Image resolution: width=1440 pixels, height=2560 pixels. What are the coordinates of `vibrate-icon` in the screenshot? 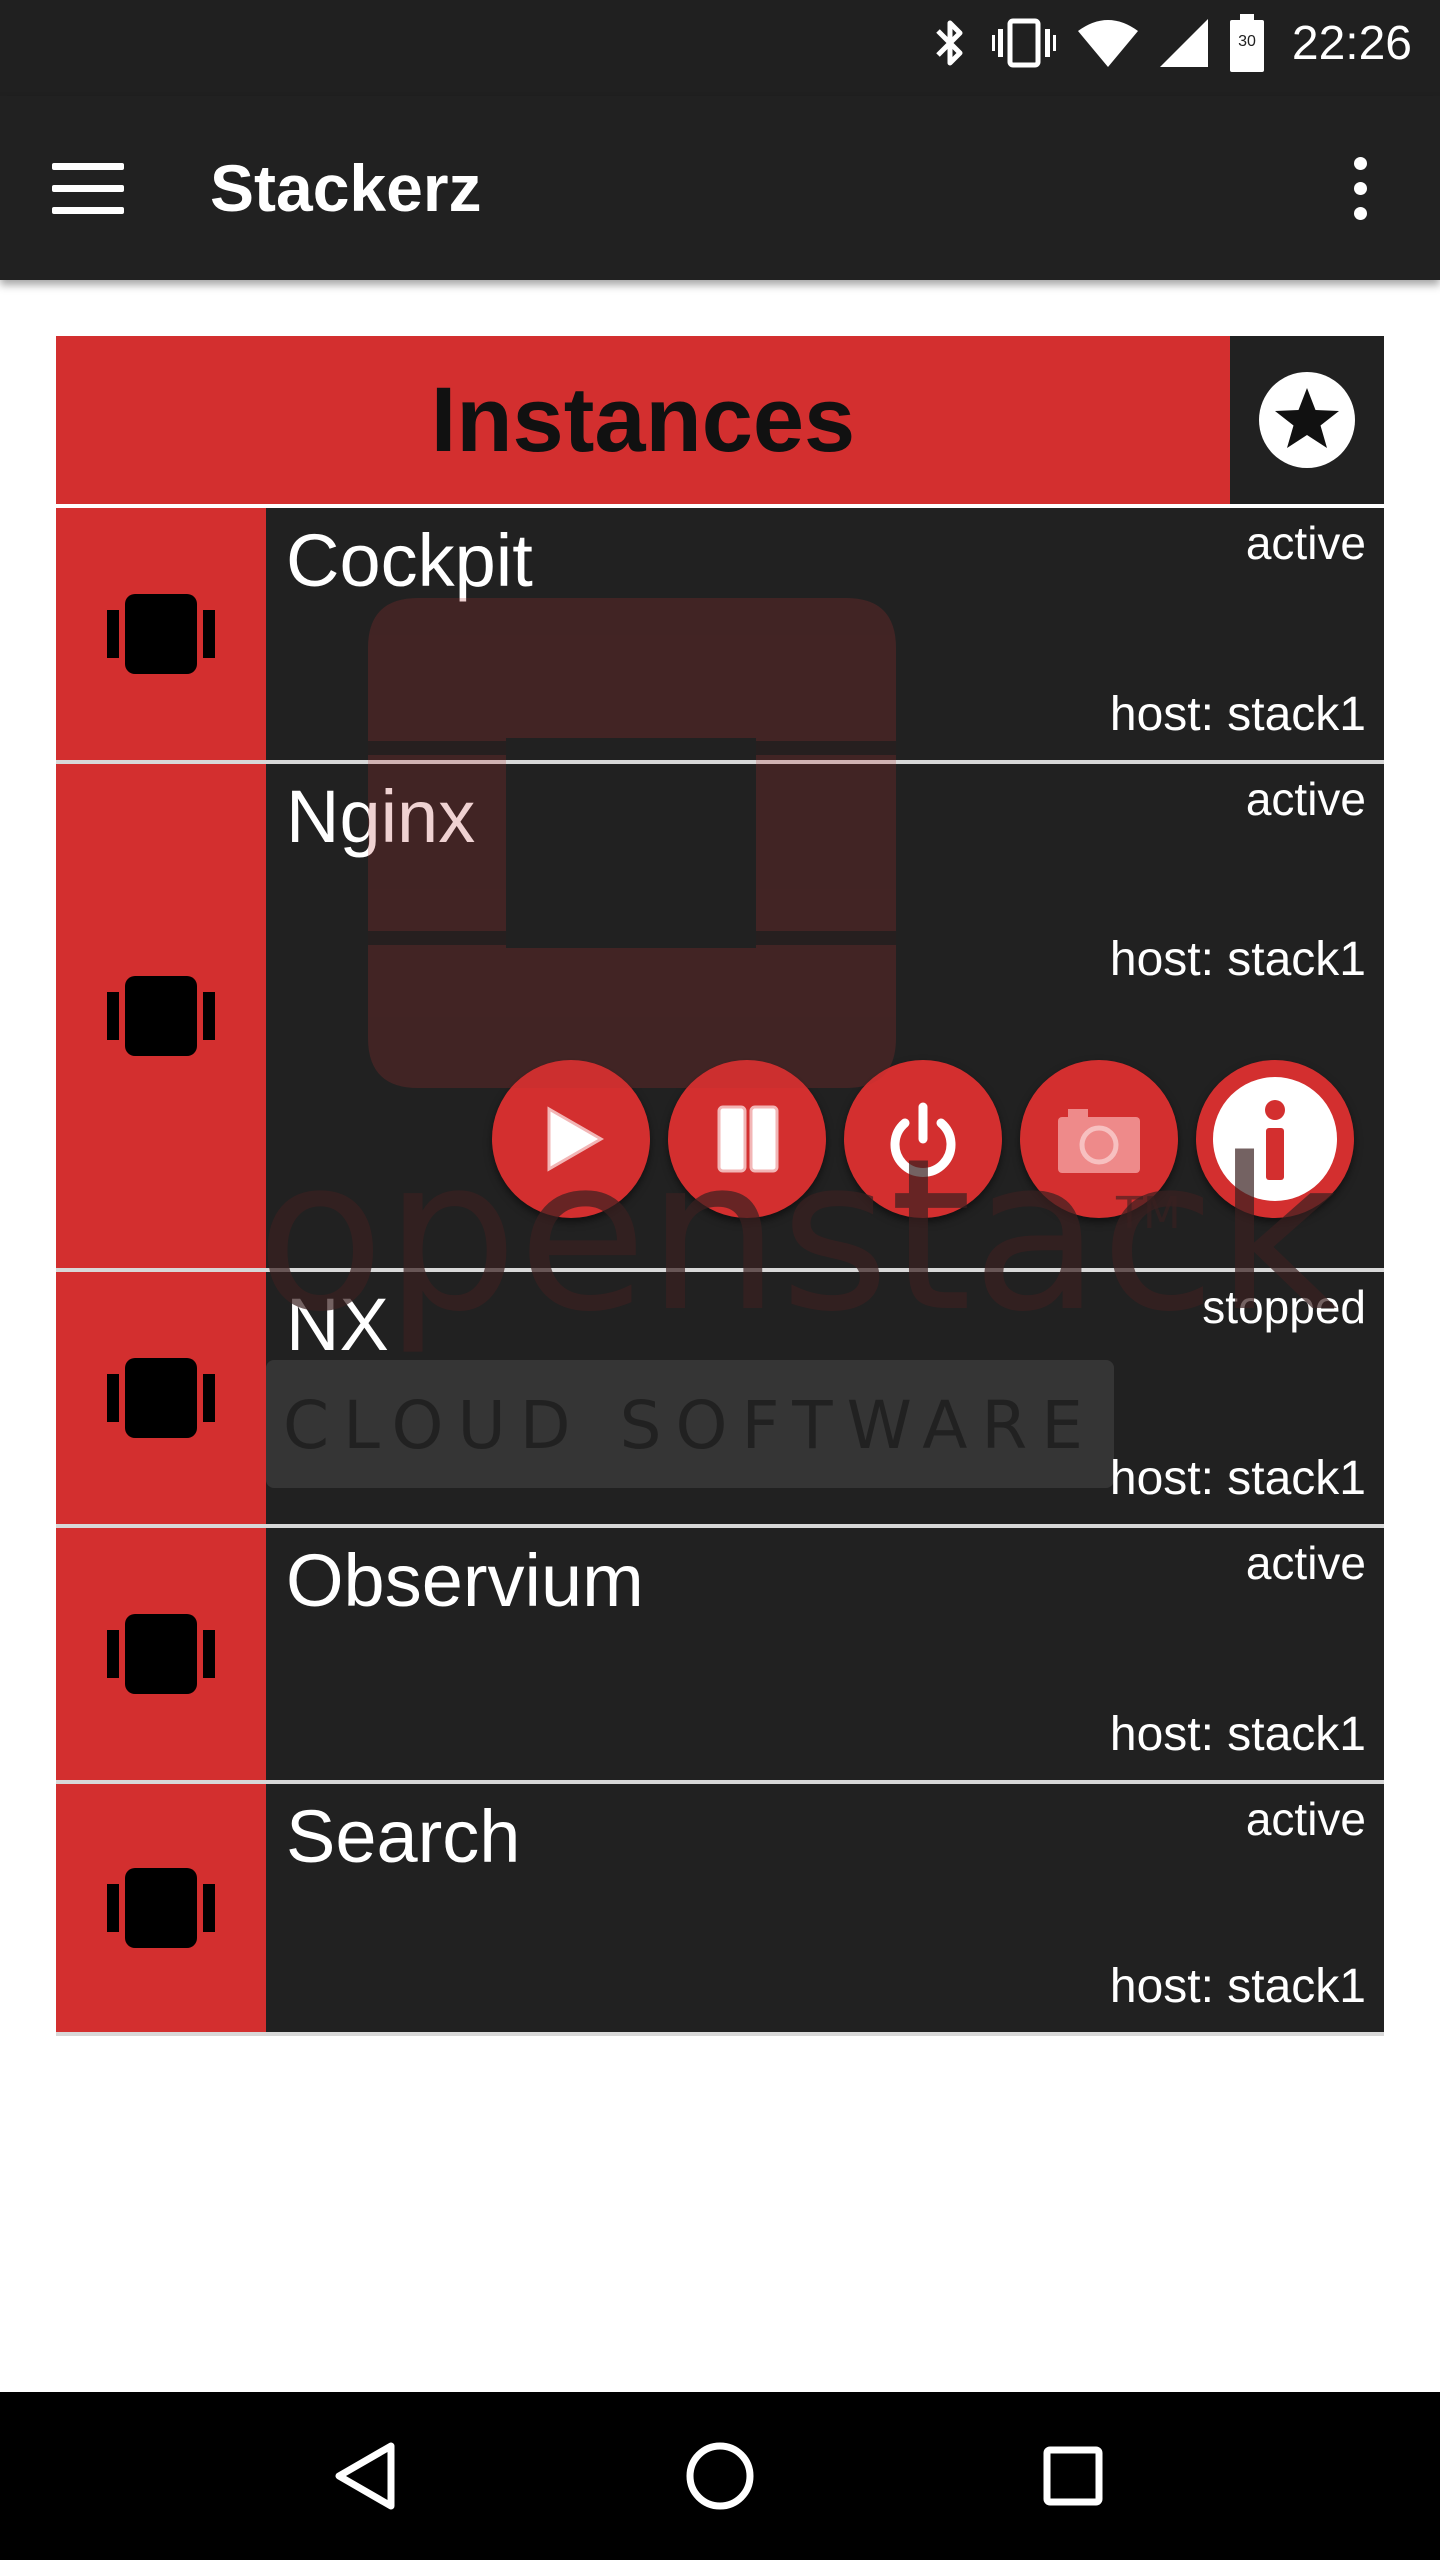 It's located at (1023, 43).